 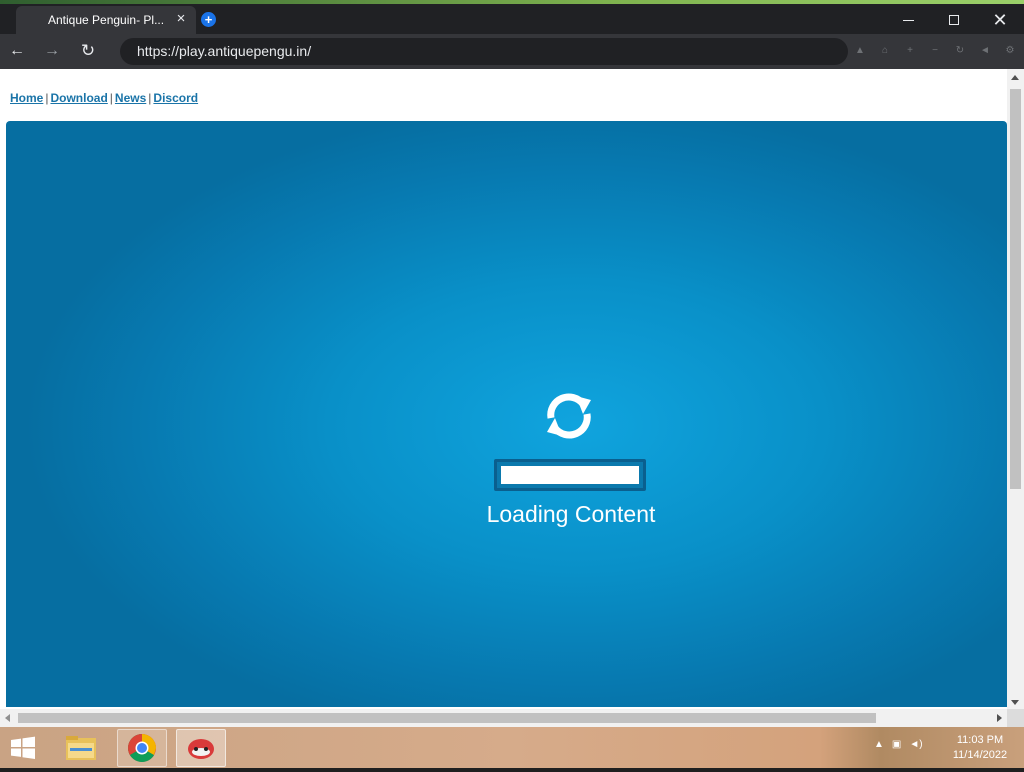 I want to click on minimize-icon, so click(x=908, y=20).